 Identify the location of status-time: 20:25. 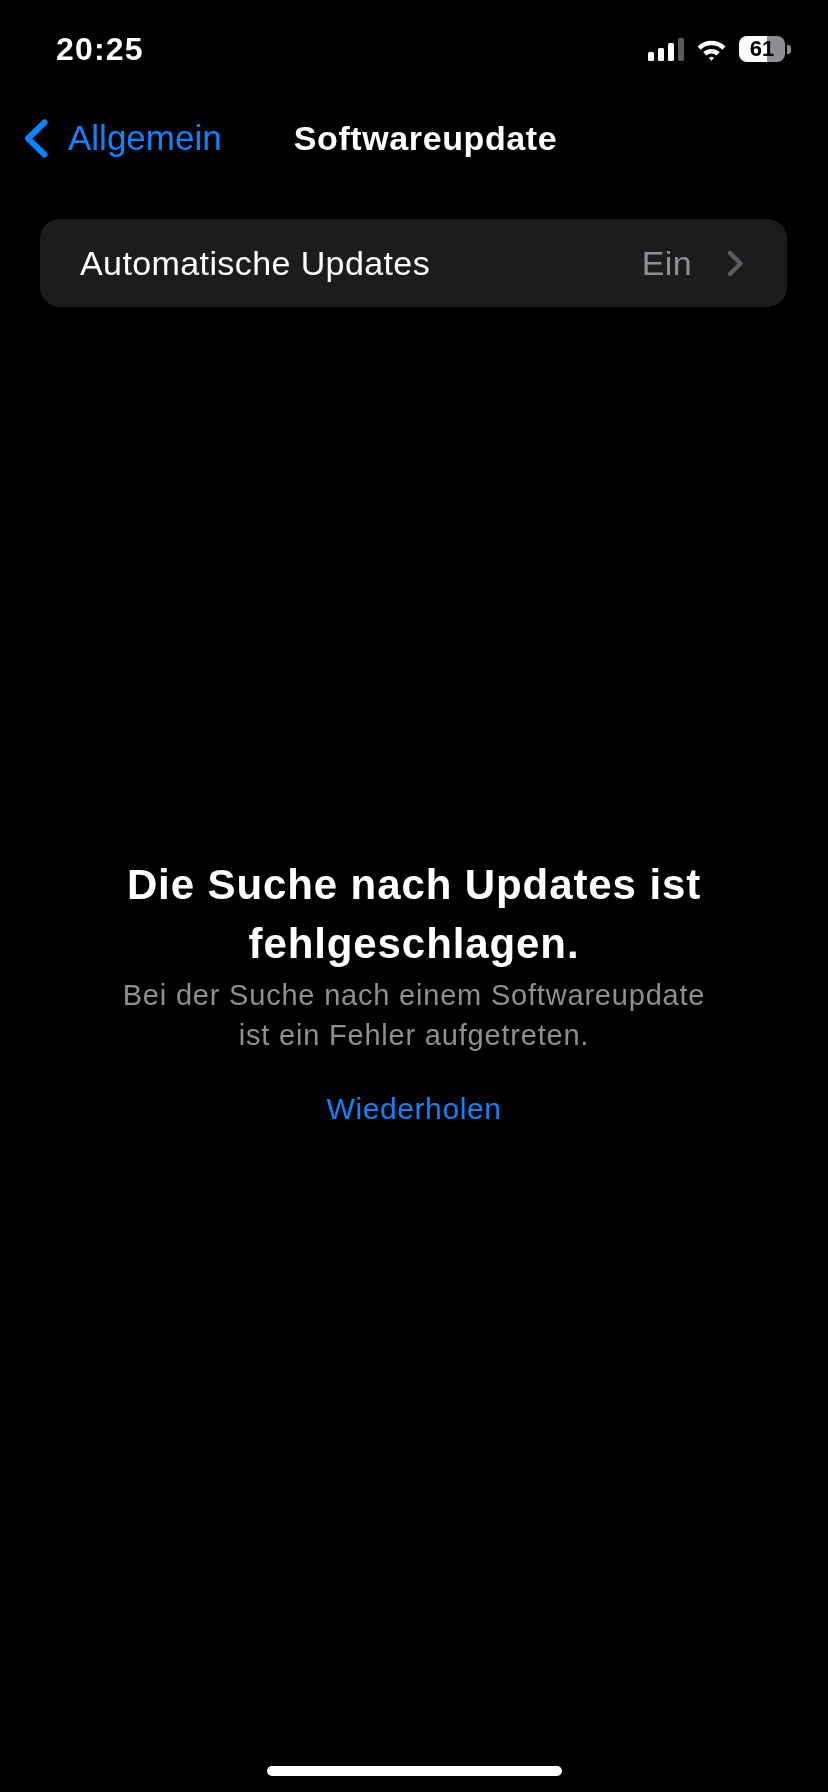
(100, 49).